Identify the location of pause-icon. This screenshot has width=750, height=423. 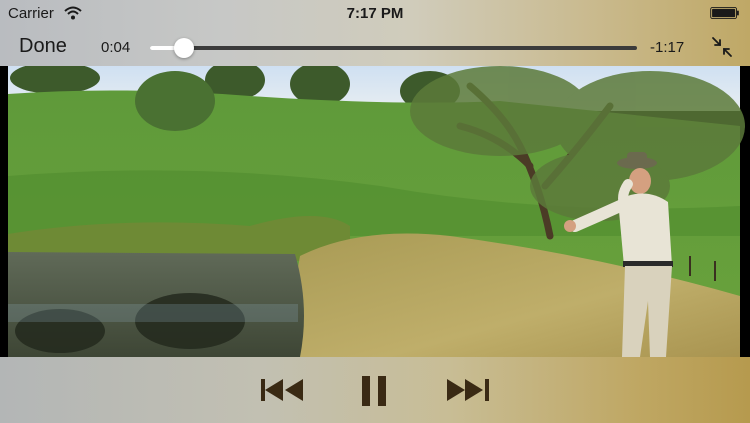
(375, 391).